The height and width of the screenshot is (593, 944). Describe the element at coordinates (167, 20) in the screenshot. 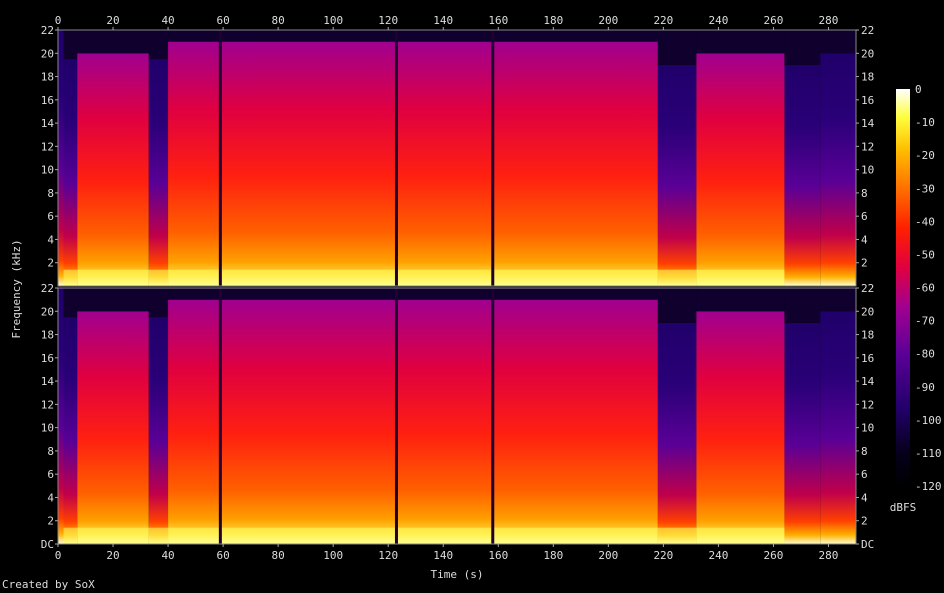

I see `x-tick-label-top: 40` at that location.